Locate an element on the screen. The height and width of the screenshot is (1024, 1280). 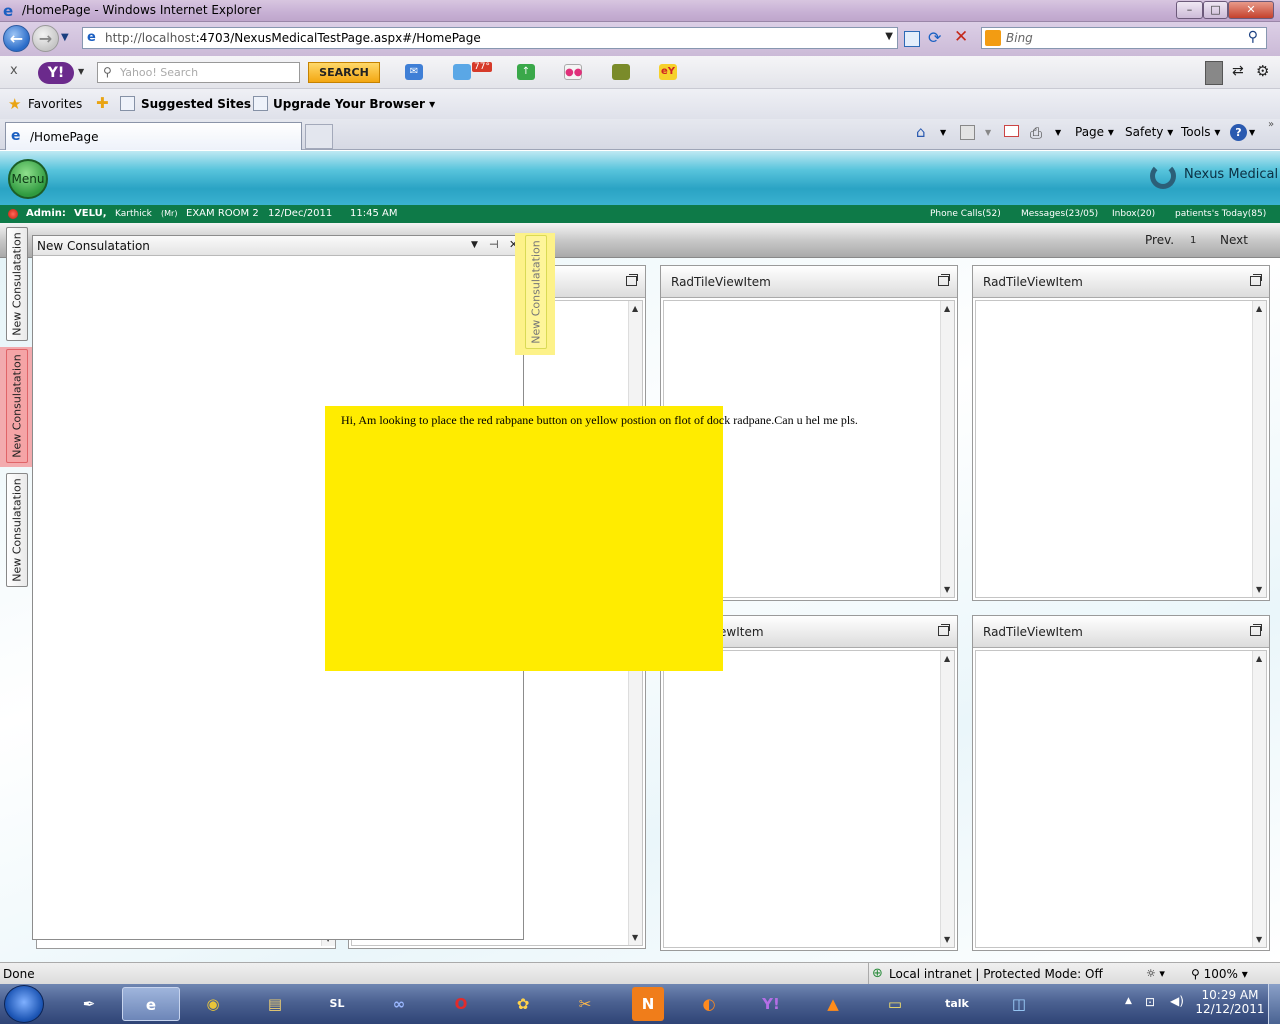
forward-button: → is located at coordinates (45, 38).